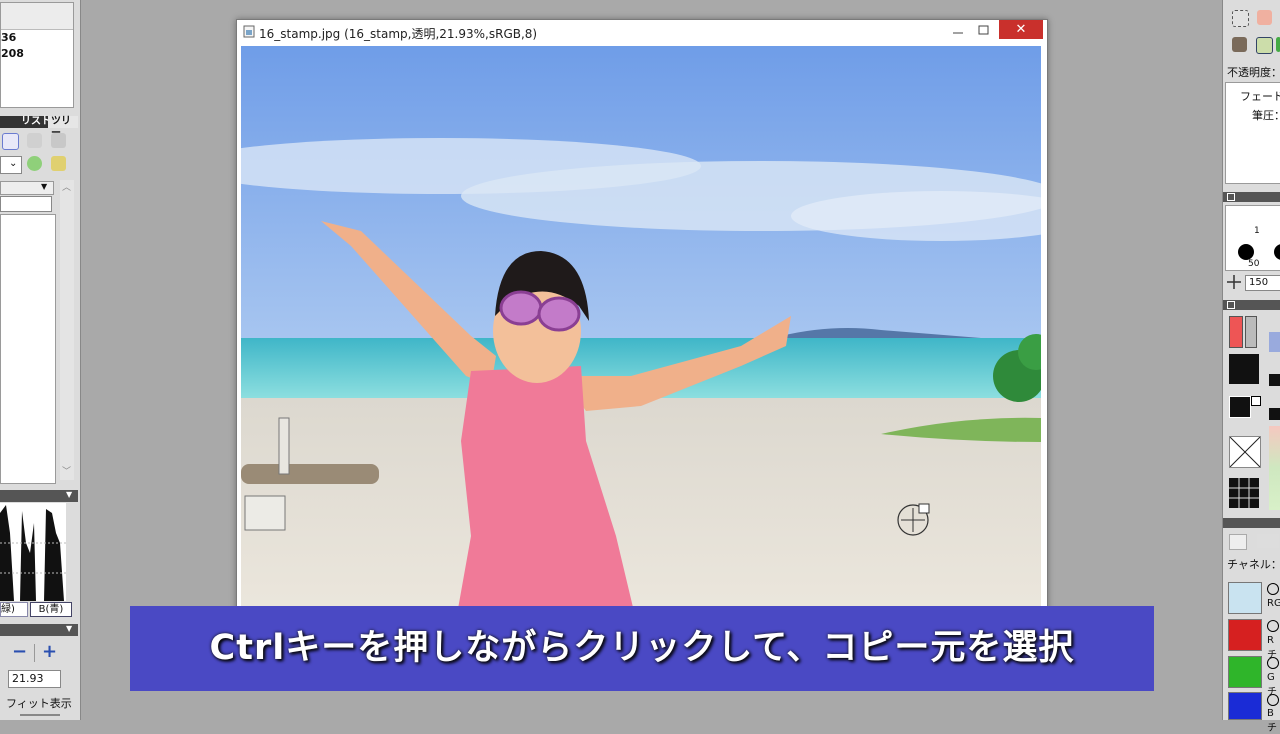  Describe the element at coordinates (249, 31) in the screenshot. I see `document-icon` at that location.